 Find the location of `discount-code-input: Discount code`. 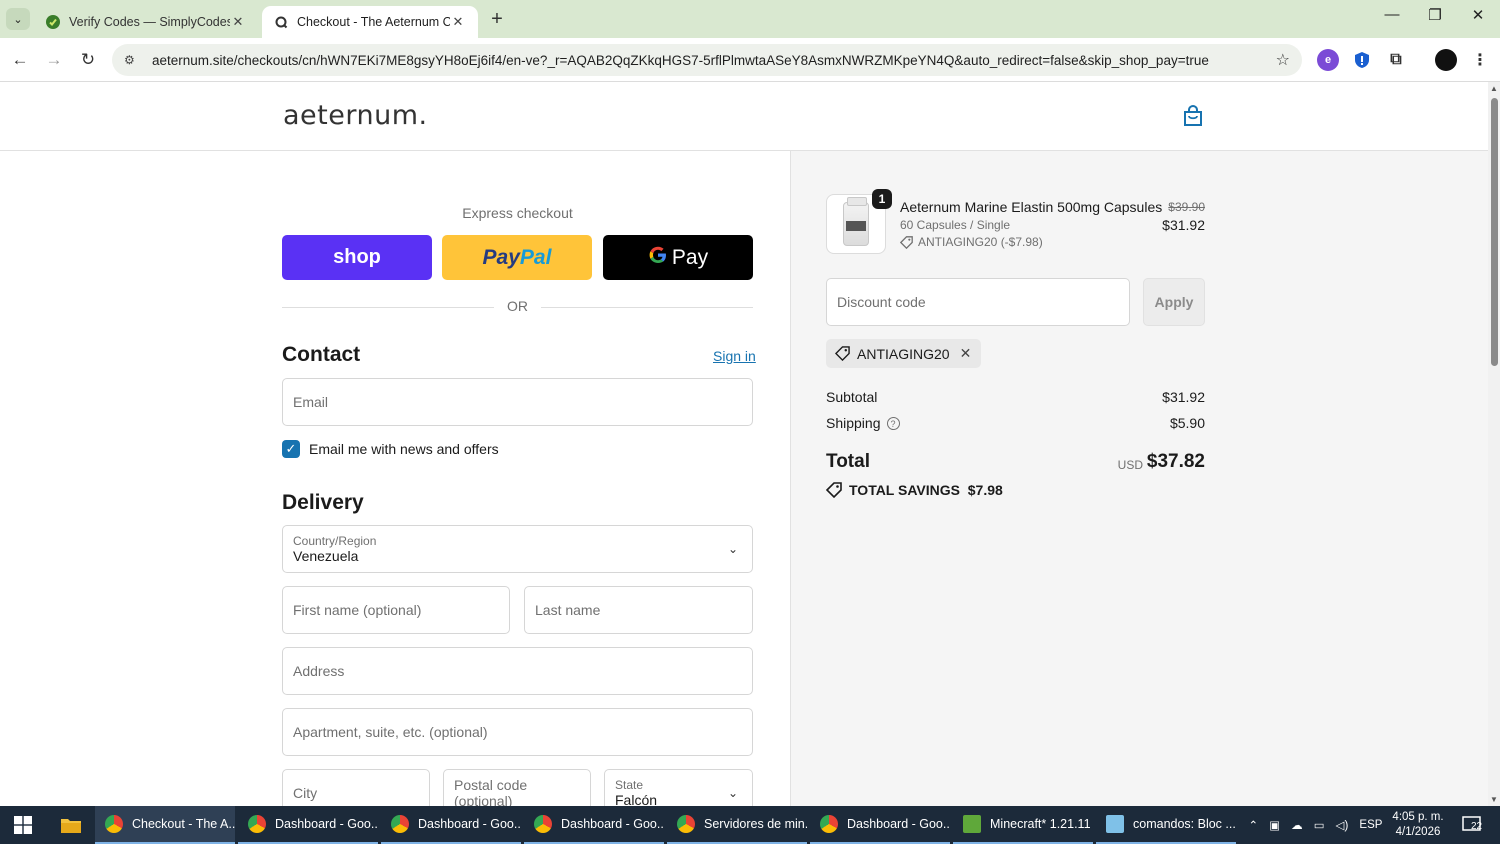

discount-code-input: Discount code is located at coordinates (978, 302).